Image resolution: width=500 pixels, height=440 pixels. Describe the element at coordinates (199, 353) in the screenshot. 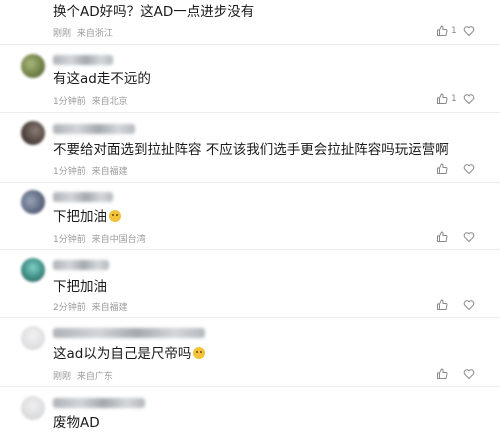

I see `grin-emoji` at that location.